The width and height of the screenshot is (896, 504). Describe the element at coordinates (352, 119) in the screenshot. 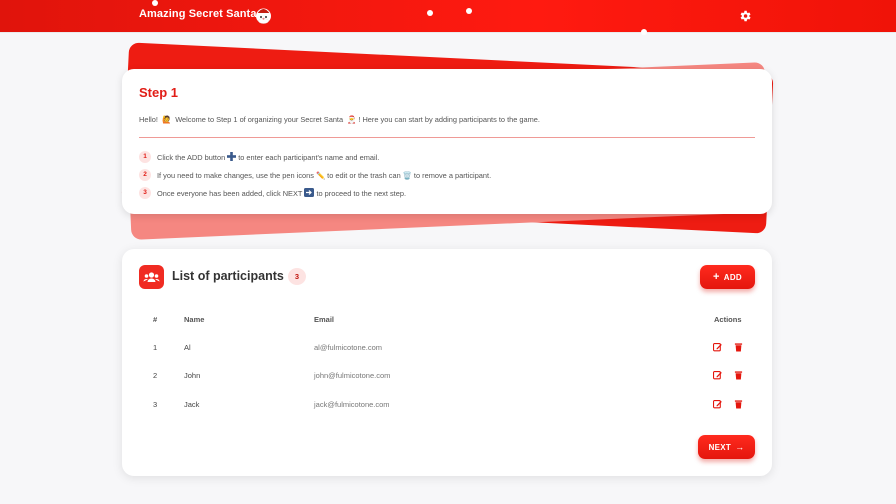

I see `santa-icon: 🎅` at that location.